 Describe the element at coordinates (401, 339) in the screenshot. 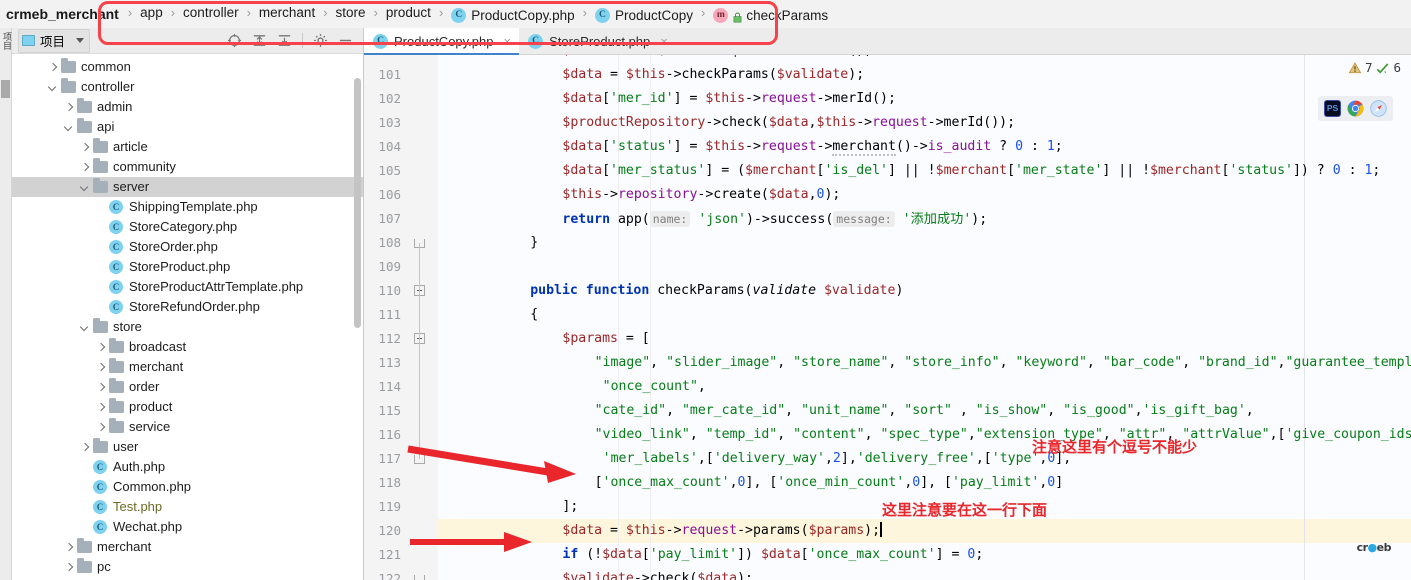

I see `line-number-112: 112` at that location.